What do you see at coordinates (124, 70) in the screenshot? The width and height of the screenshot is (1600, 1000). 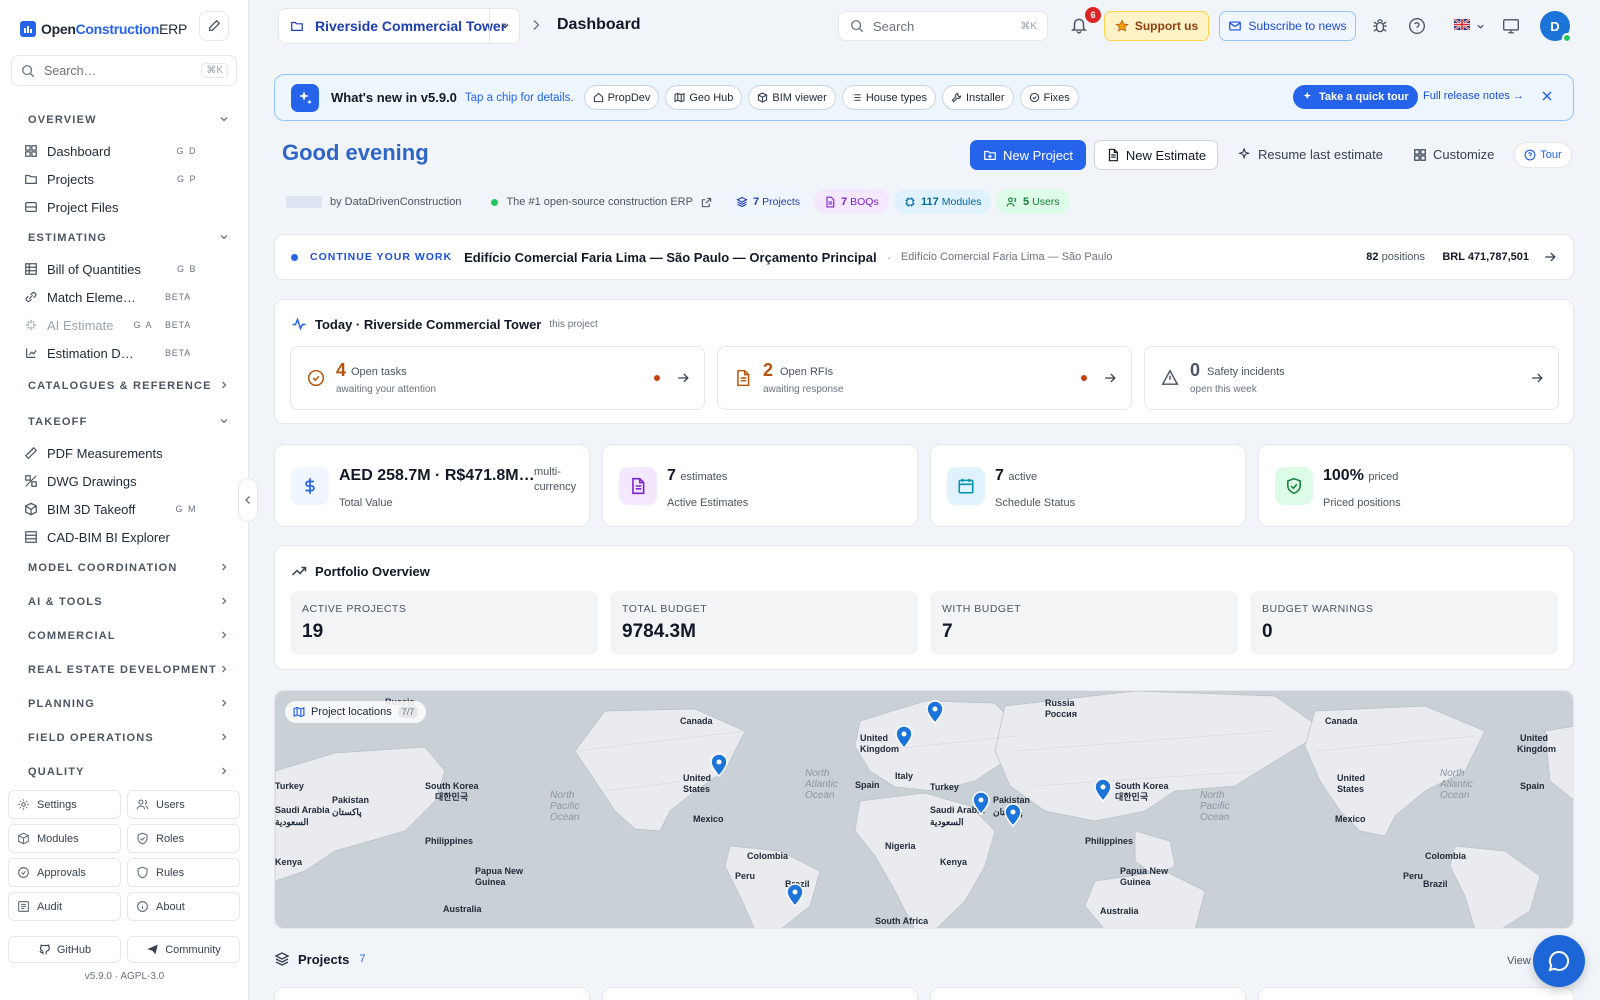 I see `sidebar-search: Search… ⌘K` at bounding box center [124, 70].